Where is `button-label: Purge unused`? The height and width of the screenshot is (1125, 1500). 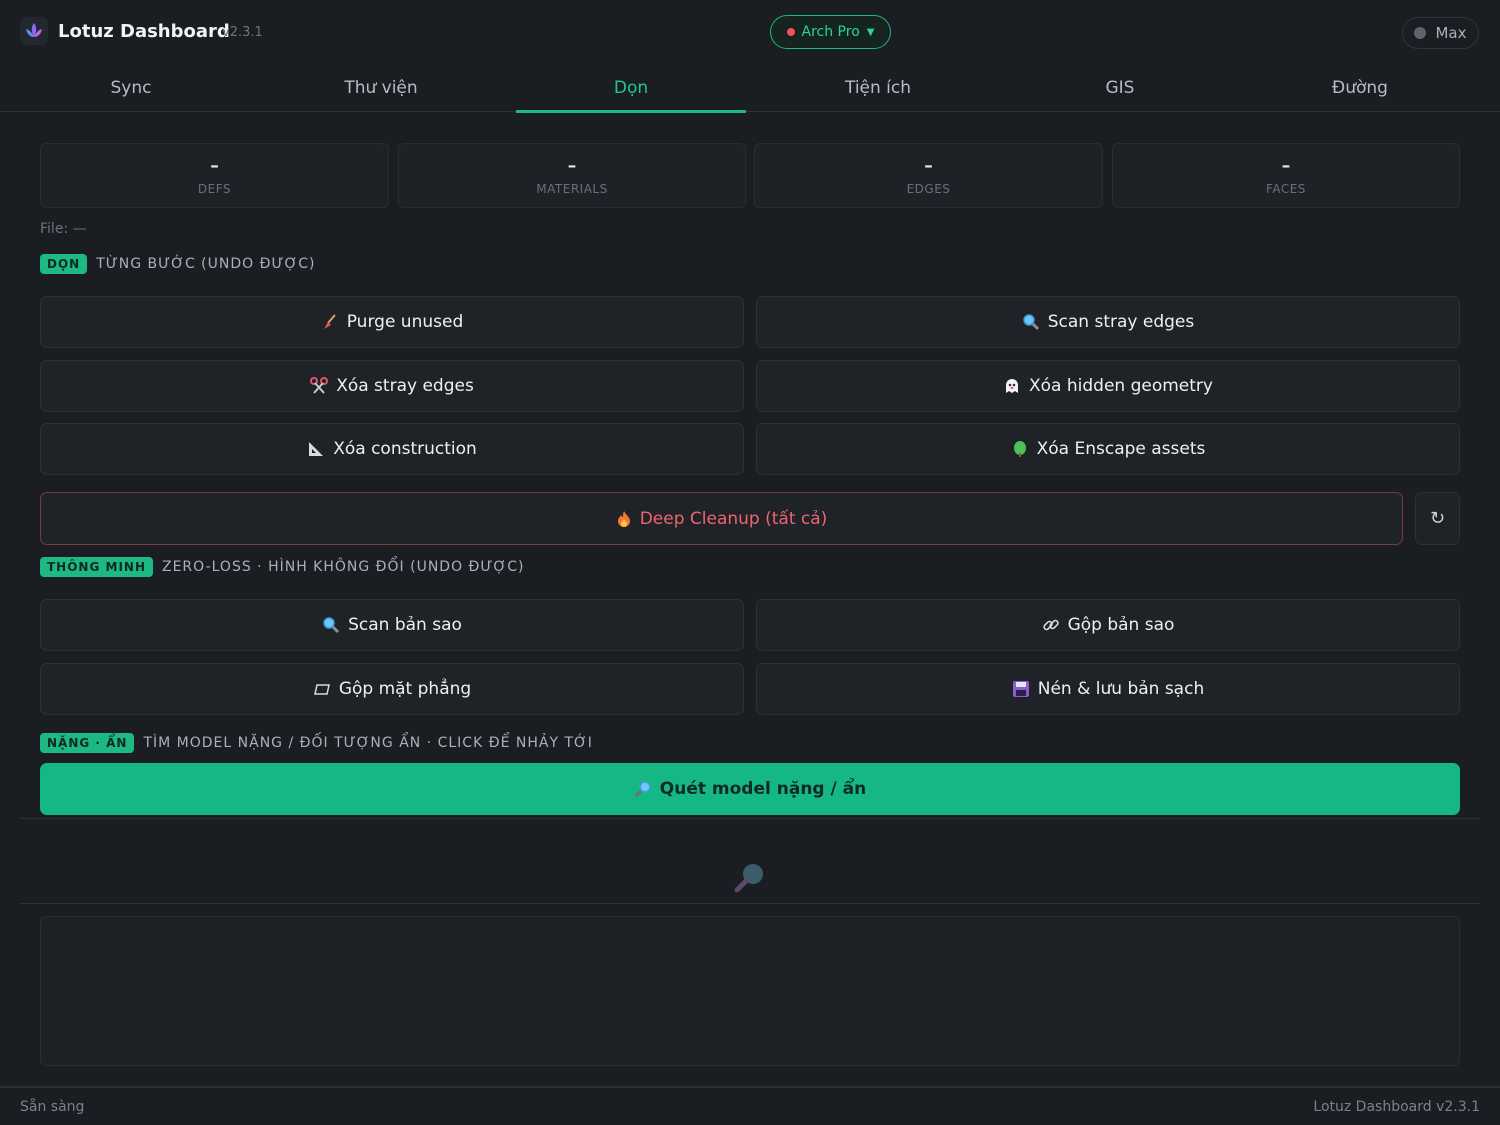
button-label: Purge unused is located at coordinates (405, 322).